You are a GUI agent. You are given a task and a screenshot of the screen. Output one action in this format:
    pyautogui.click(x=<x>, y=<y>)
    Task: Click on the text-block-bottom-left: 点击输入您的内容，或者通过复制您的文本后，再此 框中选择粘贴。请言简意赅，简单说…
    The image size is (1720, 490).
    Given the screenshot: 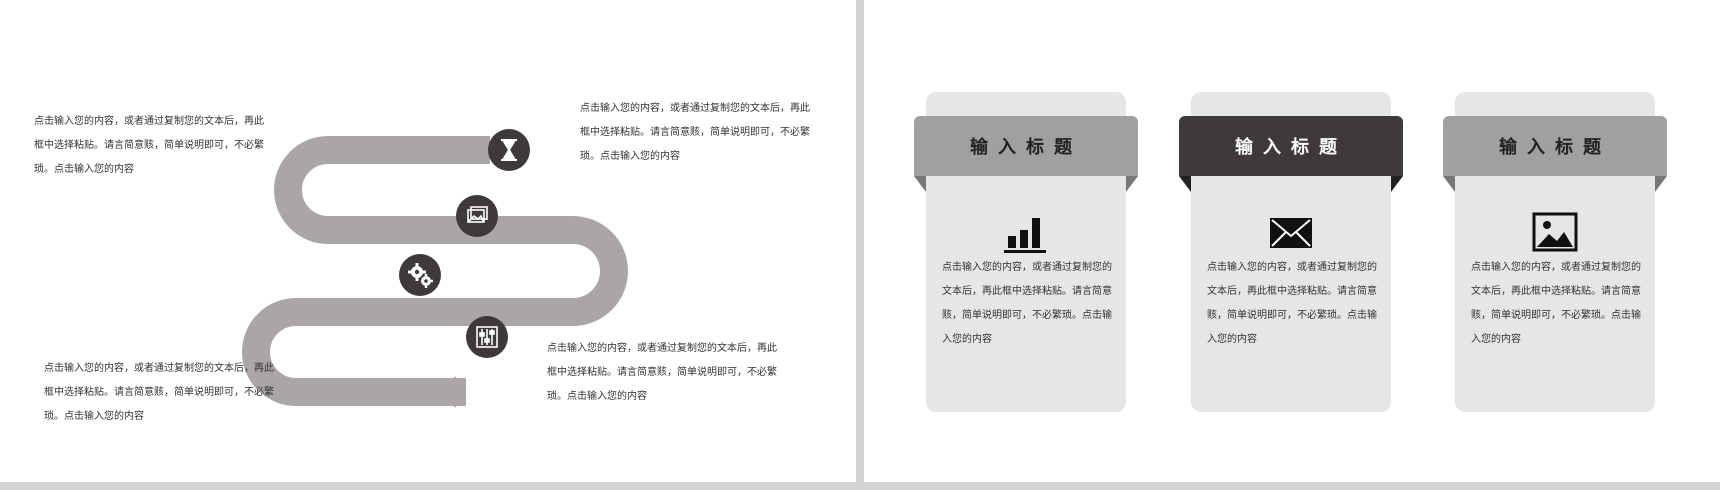 What is the action you would take?
    pyautogui.click(x=159, y=392)
    